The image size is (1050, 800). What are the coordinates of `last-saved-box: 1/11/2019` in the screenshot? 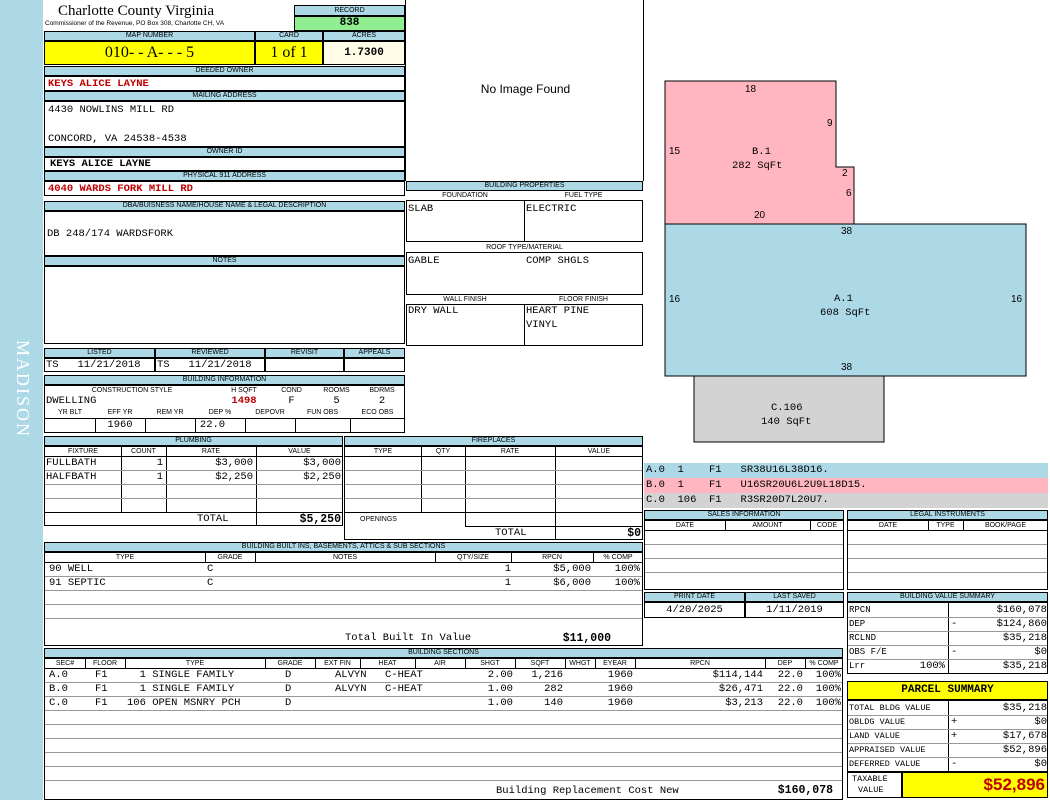 It's located at (794, 610).